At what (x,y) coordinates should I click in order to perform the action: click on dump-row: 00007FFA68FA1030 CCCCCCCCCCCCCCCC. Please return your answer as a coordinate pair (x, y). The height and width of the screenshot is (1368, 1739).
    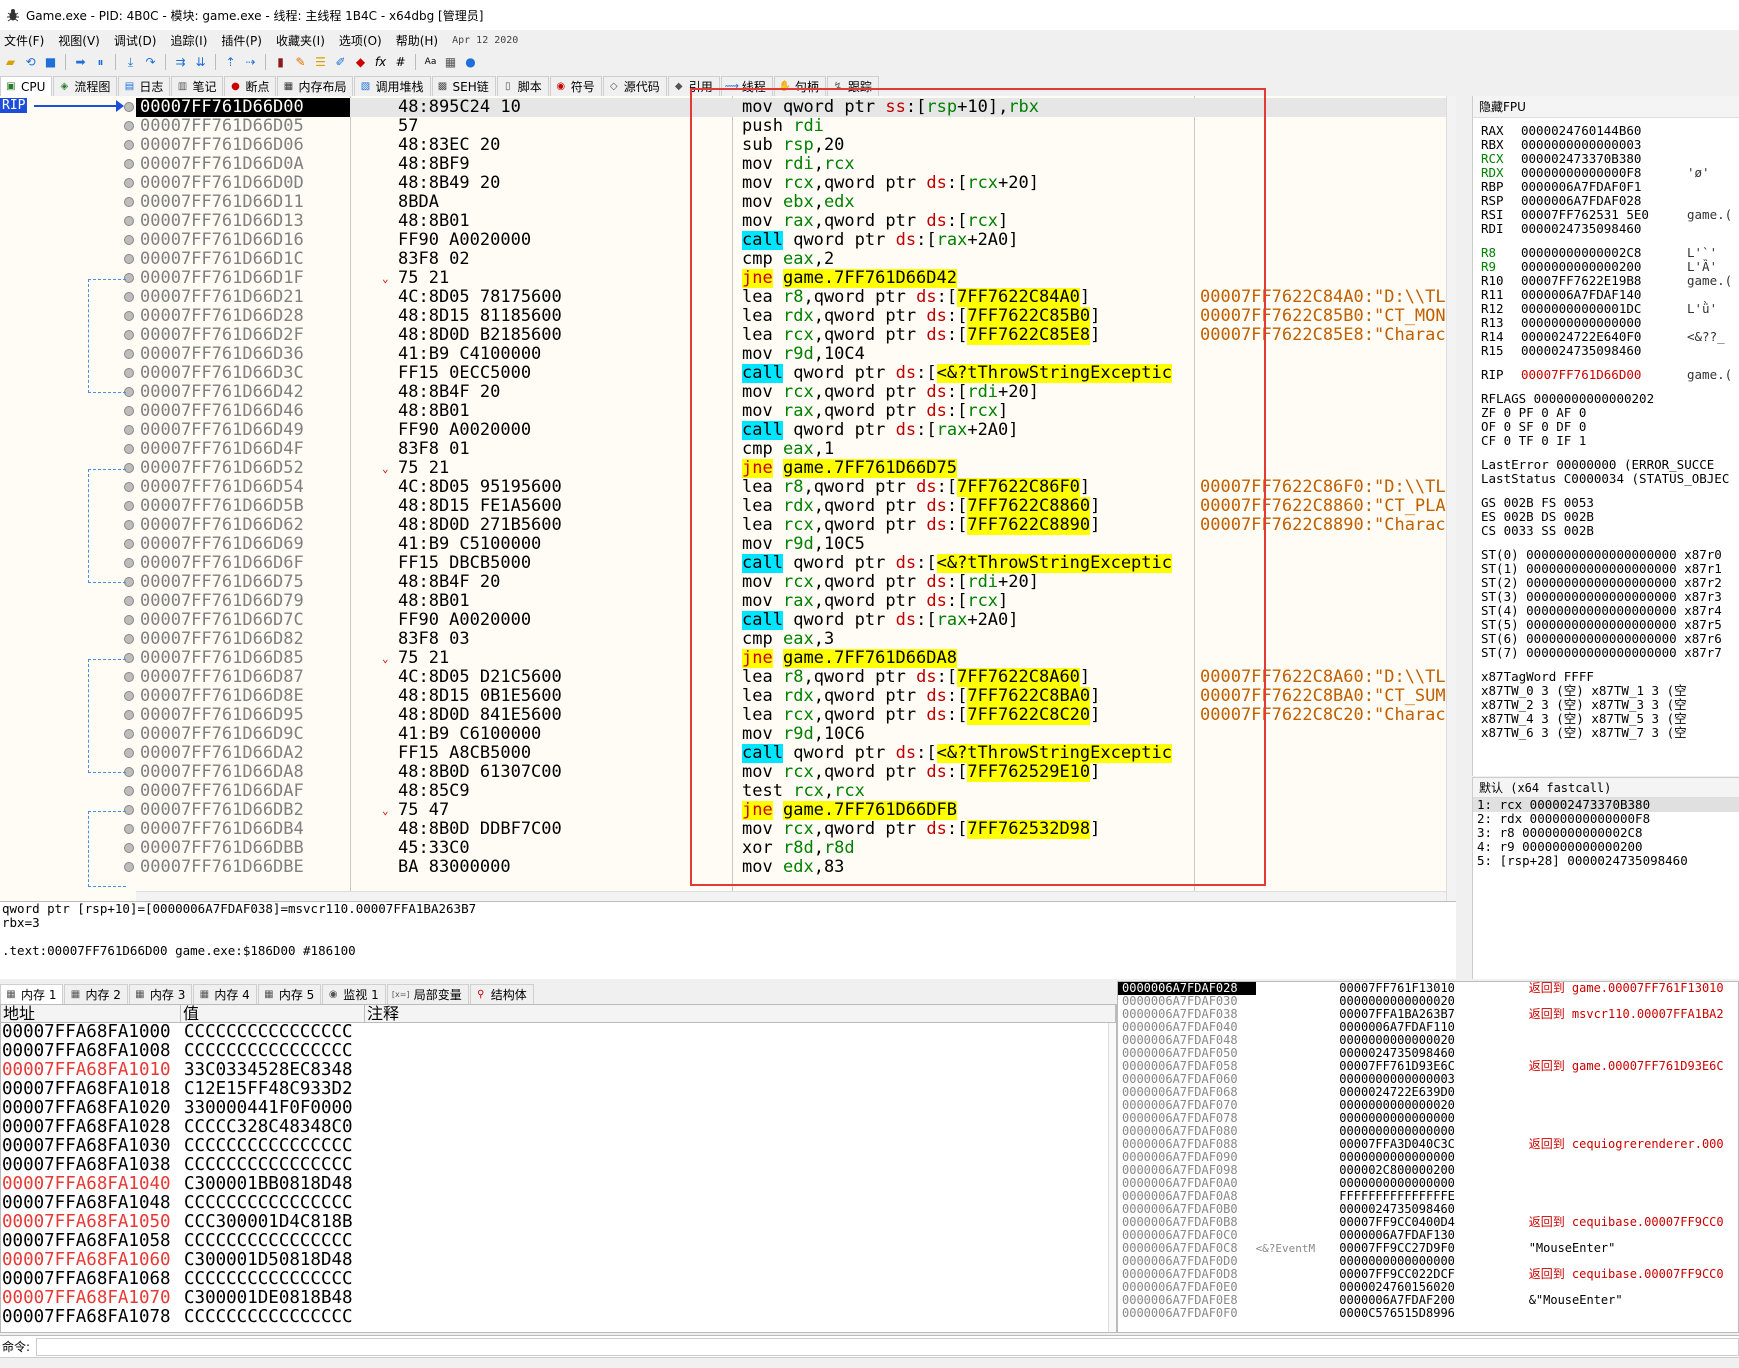
    Looking at the image, I should click on (558, 1146).